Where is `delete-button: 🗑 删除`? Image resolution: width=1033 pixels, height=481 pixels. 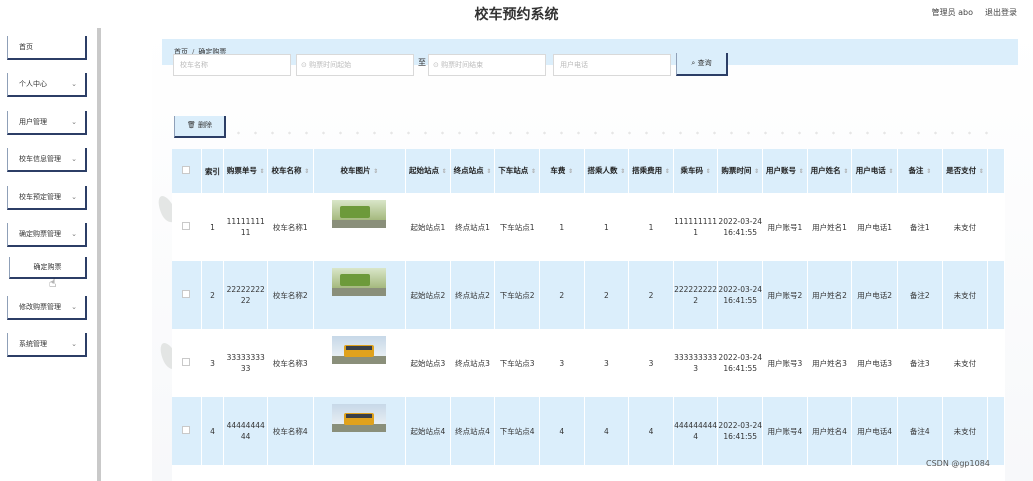
delete-button: 🗑 删除 is located at coordinates (200, 127).